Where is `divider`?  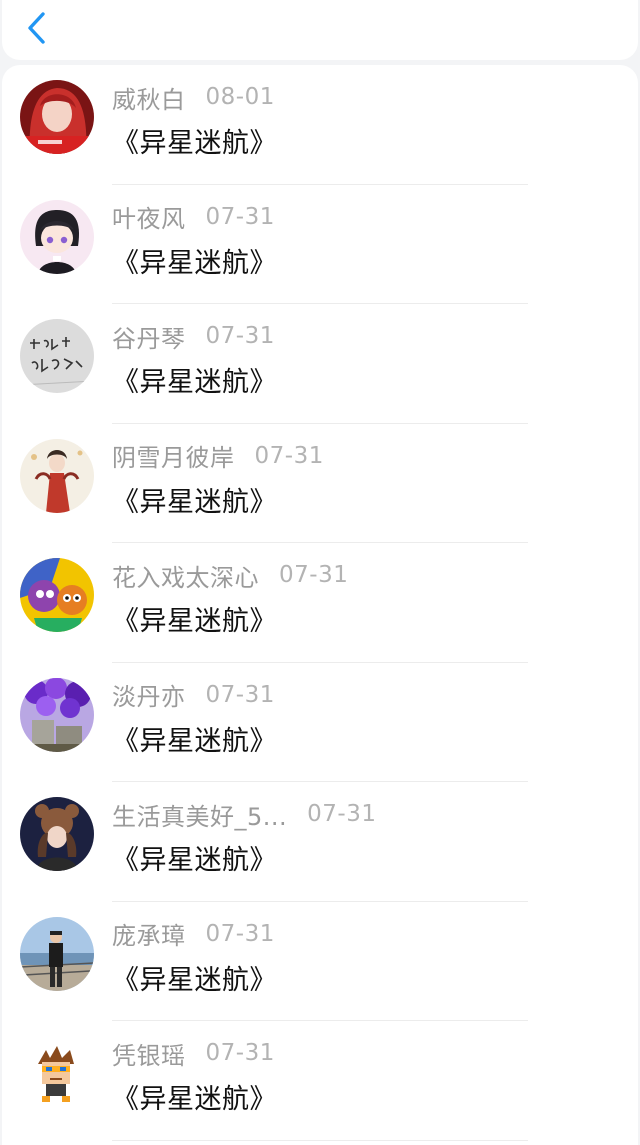
divider is located at coordinates (320, 1140).